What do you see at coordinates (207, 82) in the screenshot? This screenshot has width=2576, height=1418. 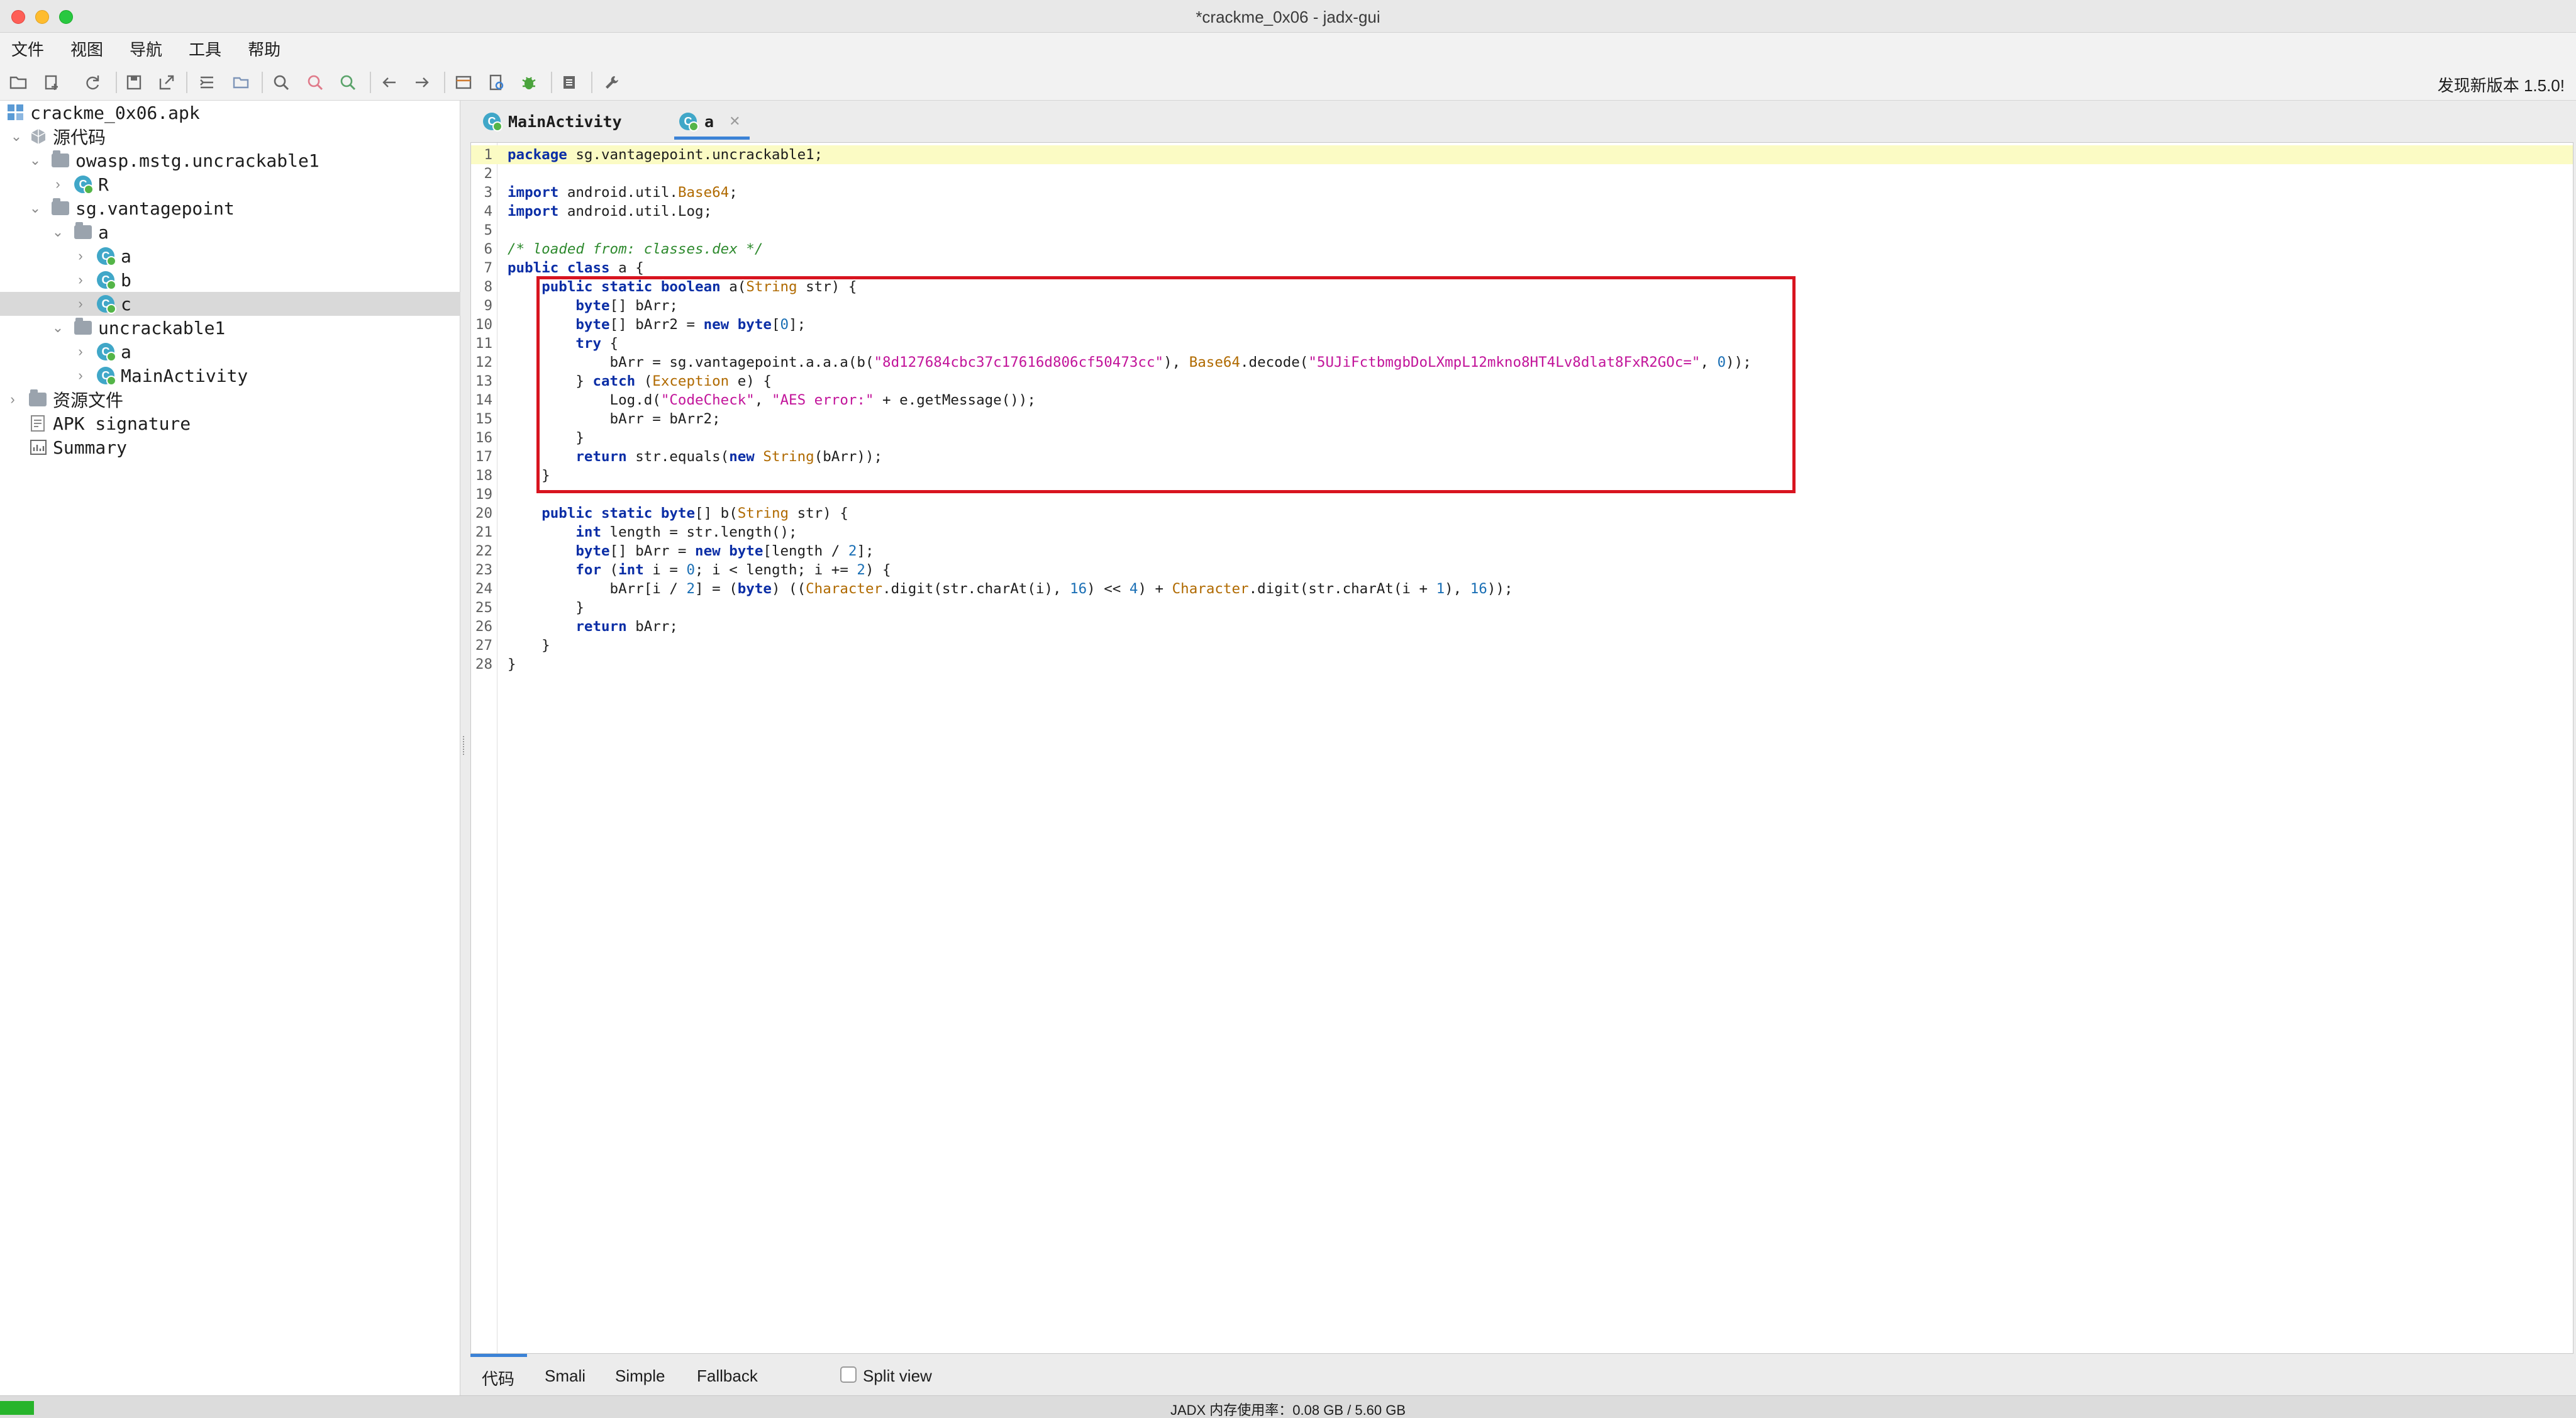 I see `sync-tree-icon` at bounding box center [207, 82].